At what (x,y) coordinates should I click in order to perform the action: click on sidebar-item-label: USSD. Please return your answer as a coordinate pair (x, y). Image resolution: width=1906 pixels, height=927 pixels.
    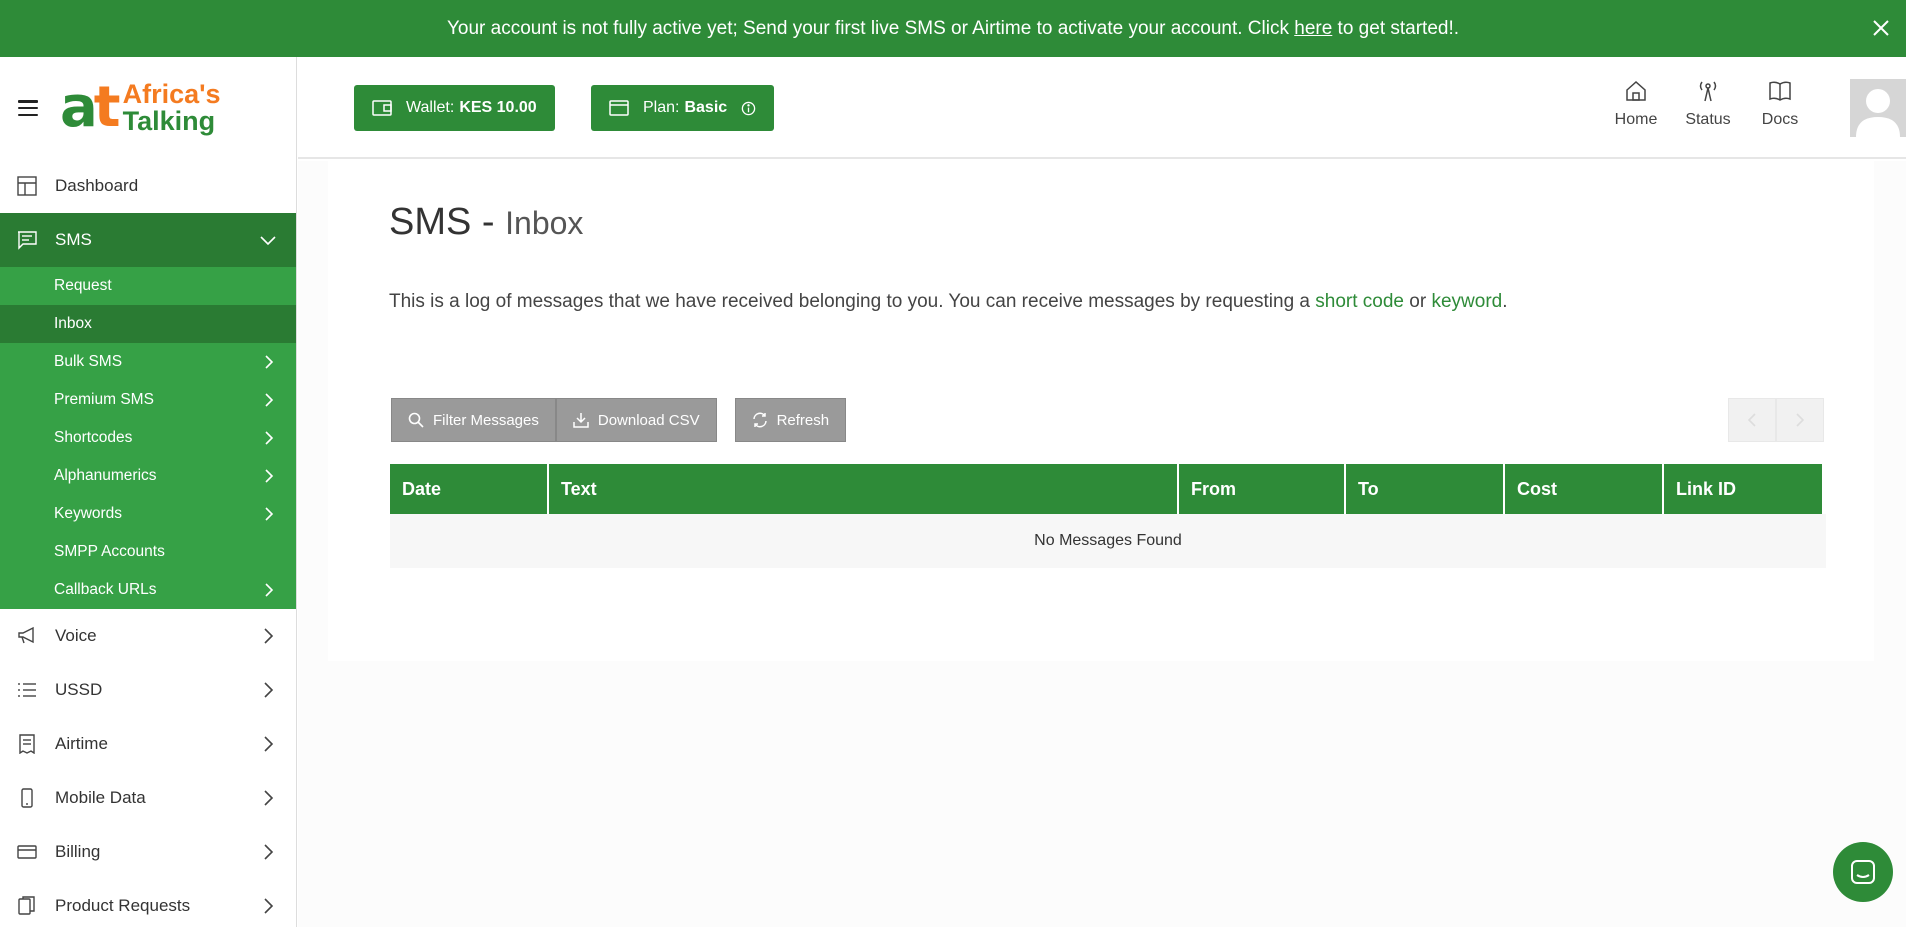
    Looking at the image, I should click on (79, 689).